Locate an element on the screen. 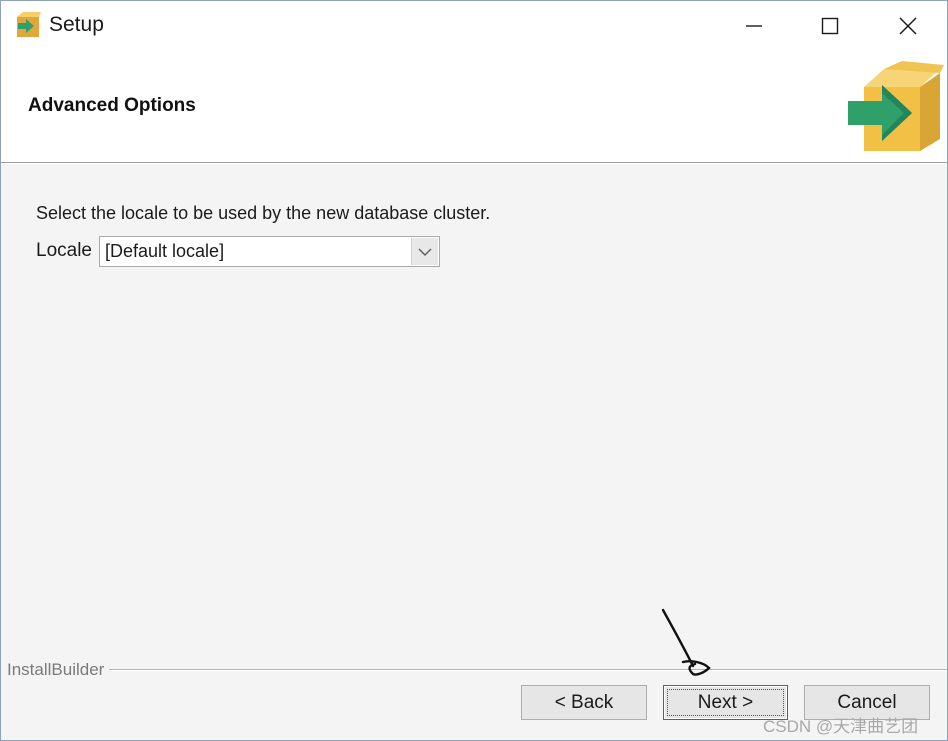 This screenshot has height=741, width=948. back-button: < Back is located at coordinates (584, 702).